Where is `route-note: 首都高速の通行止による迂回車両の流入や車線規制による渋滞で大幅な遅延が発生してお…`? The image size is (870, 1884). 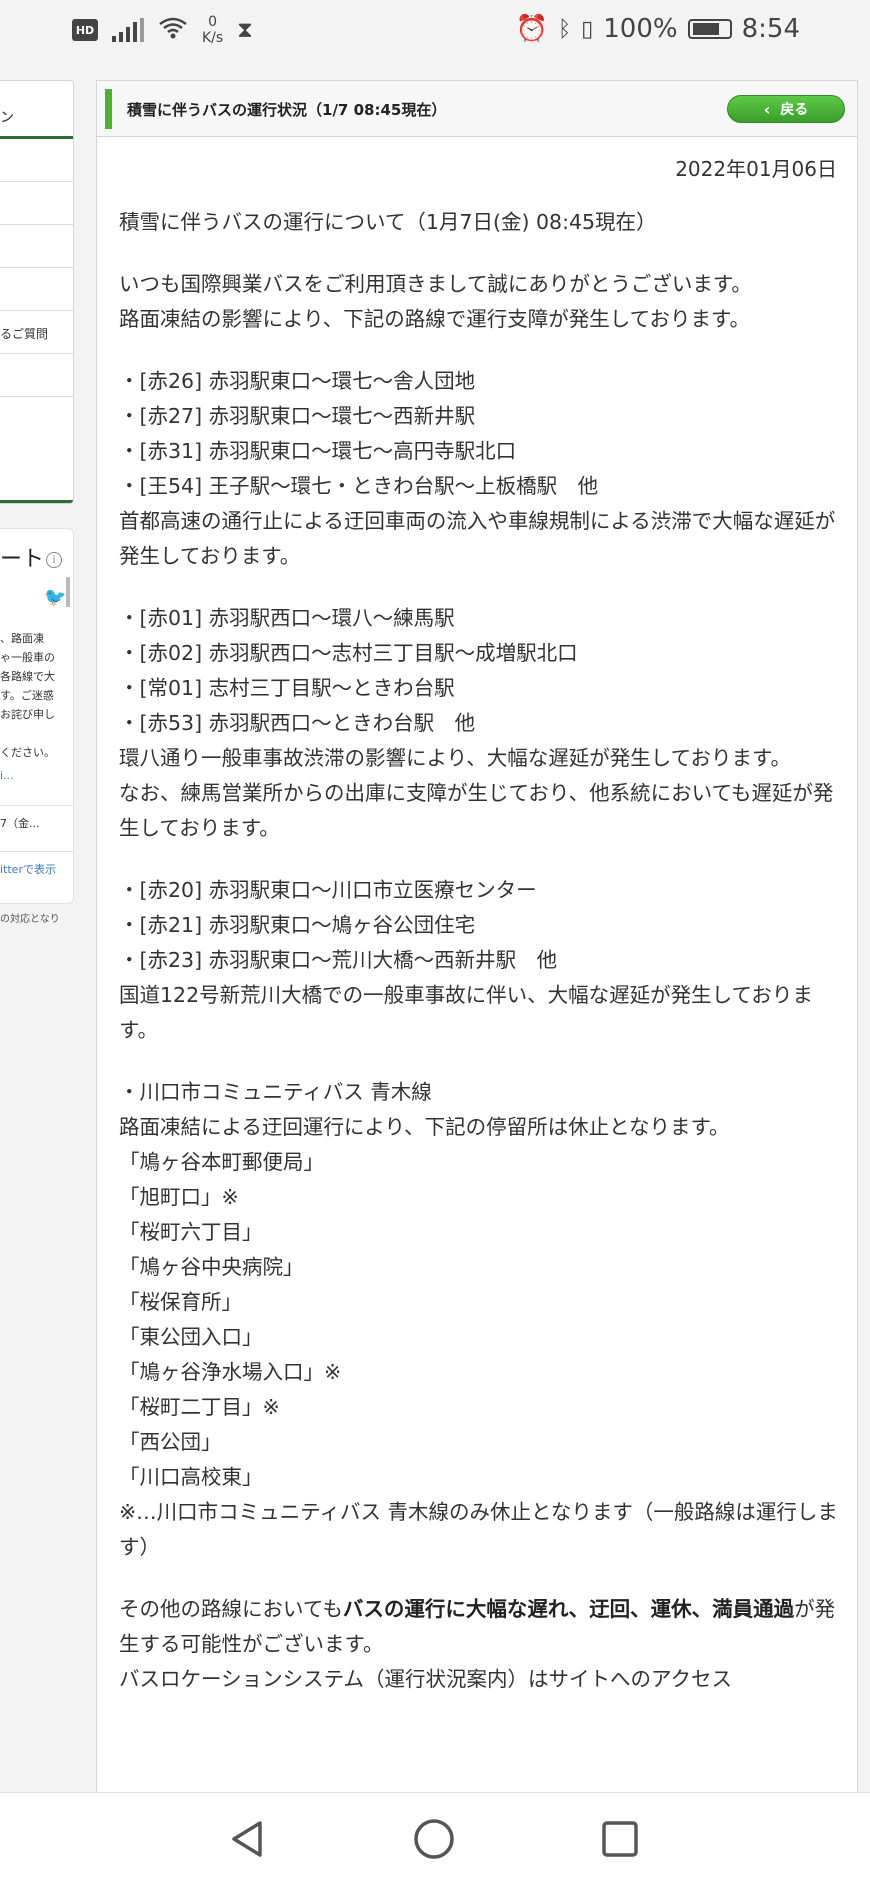 route-note: 首都高速の通行止による迂回車両の流入や車線規制による渋滞で大幅な遅延が発生してお… is located at coordinates (477, 538).